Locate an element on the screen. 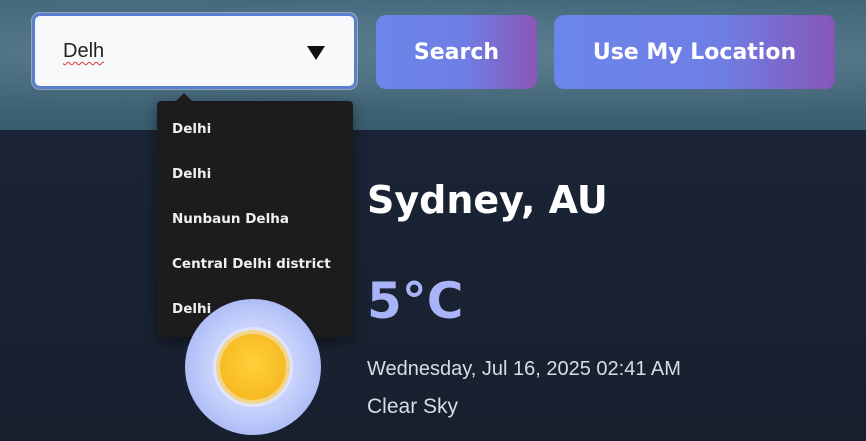 The height and width of the screenshot is (441, 866). sun-icon is located at coordinates (253, 367).